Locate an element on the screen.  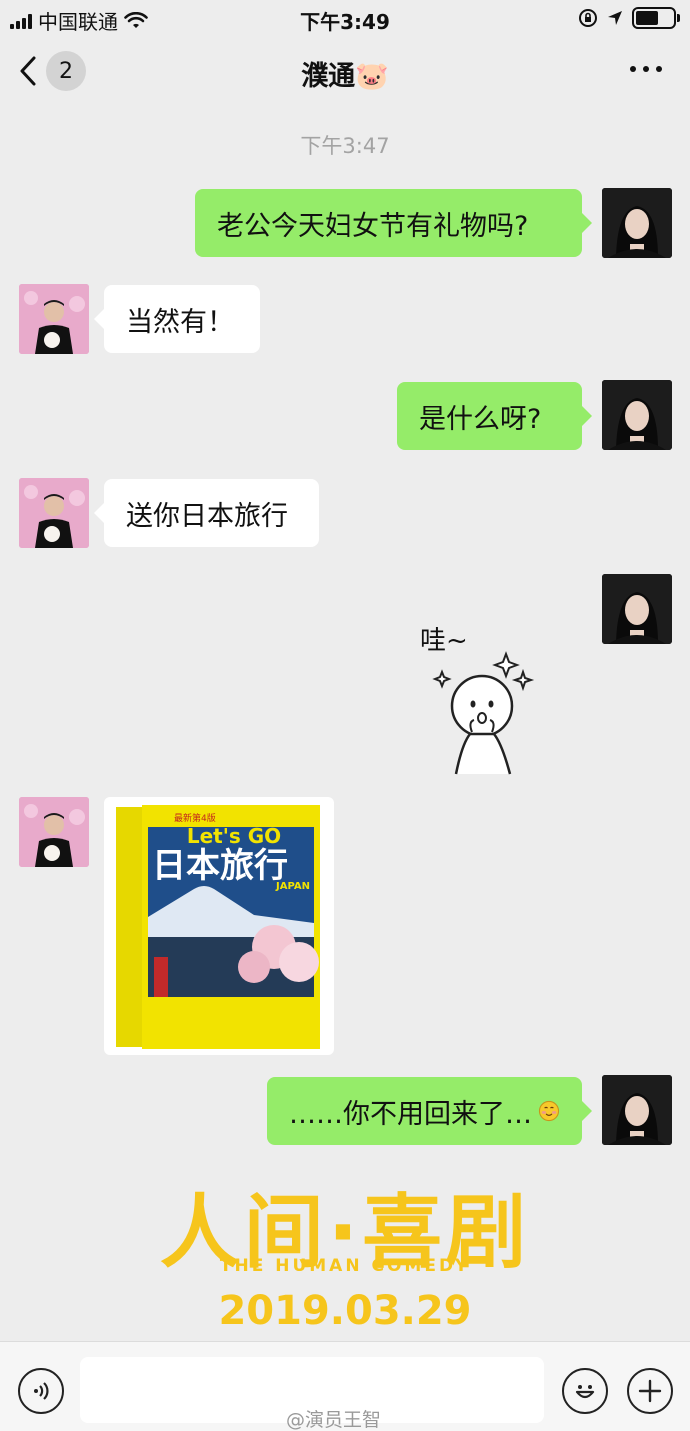
book-edition: 最新第4版 is located at coordinates (195, 818).